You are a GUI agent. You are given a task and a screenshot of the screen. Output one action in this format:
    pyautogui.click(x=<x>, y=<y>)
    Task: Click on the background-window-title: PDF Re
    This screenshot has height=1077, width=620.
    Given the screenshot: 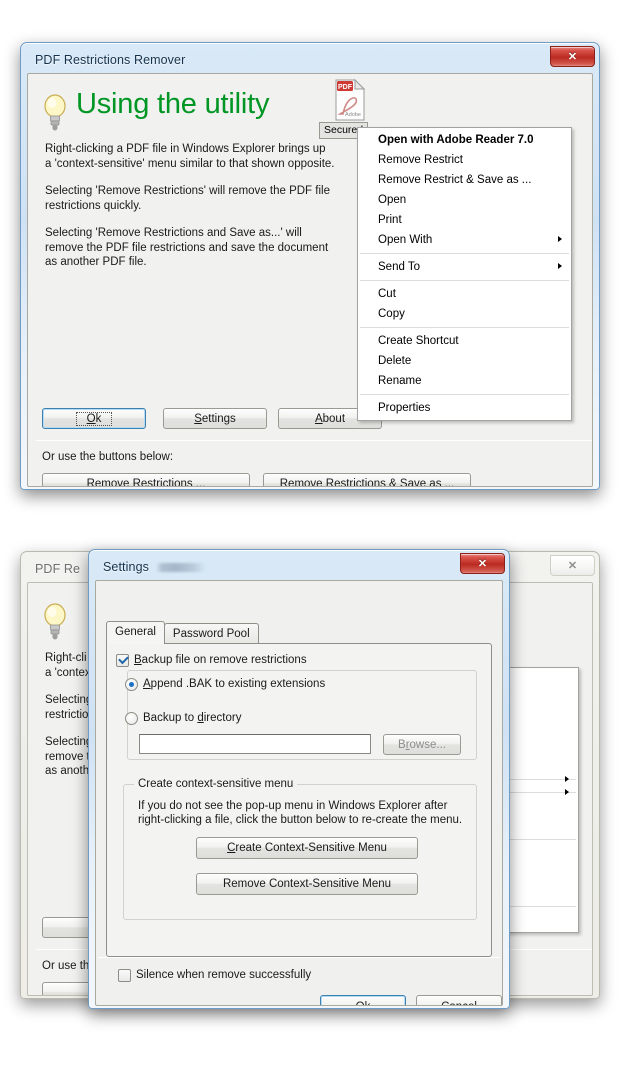 What is the action you would take?
    pyautogui.click(x=58, y=569)
    